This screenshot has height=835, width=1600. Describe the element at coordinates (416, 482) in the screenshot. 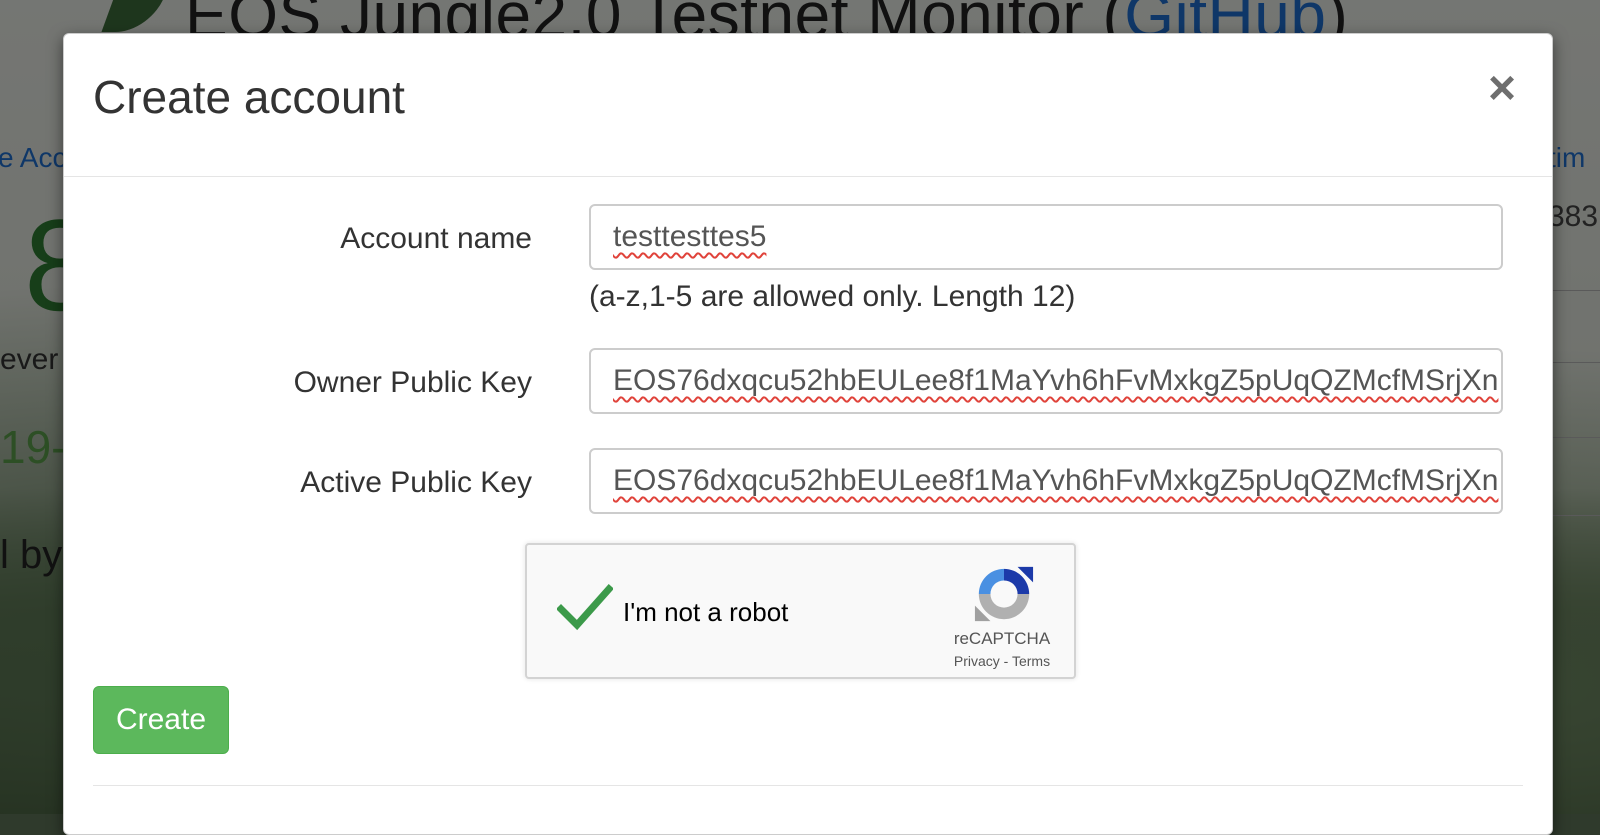

I see `active-key-label: Active Public Key` at that location.